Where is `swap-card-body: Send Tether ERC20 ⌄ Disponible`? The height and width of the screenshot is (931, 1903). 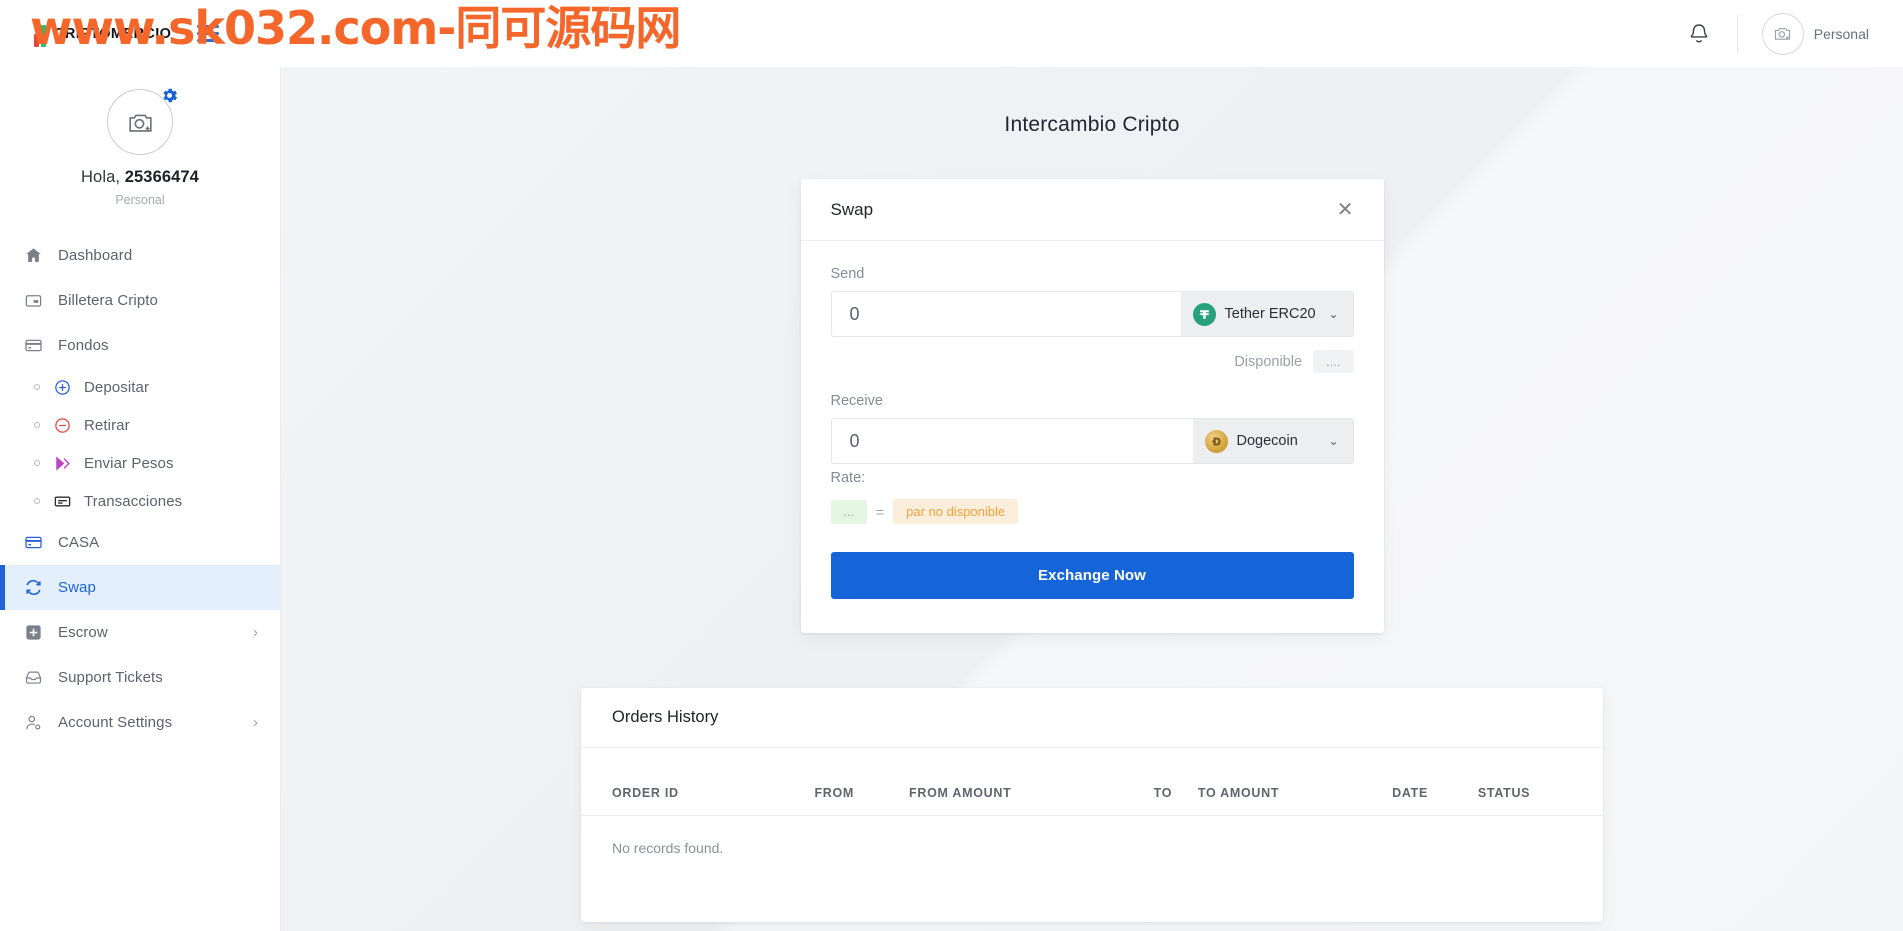 swap-card-body: Send Tether ERC20 ⌄ Disponible is located at coordinates (1092, 437).